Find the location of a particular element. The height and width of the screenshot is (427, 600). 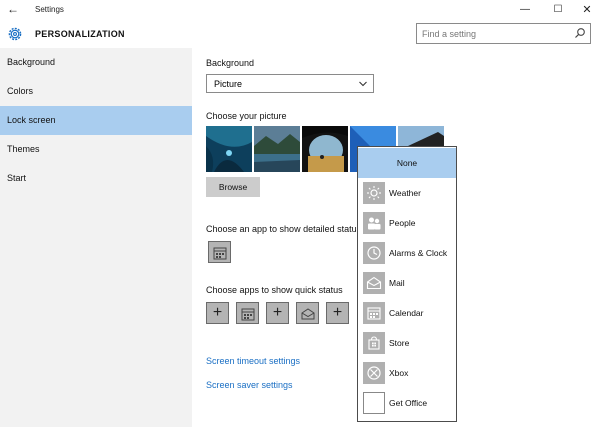

detailed-status-label: Choose an app to show detailed status is located at coordinates (284, 229).